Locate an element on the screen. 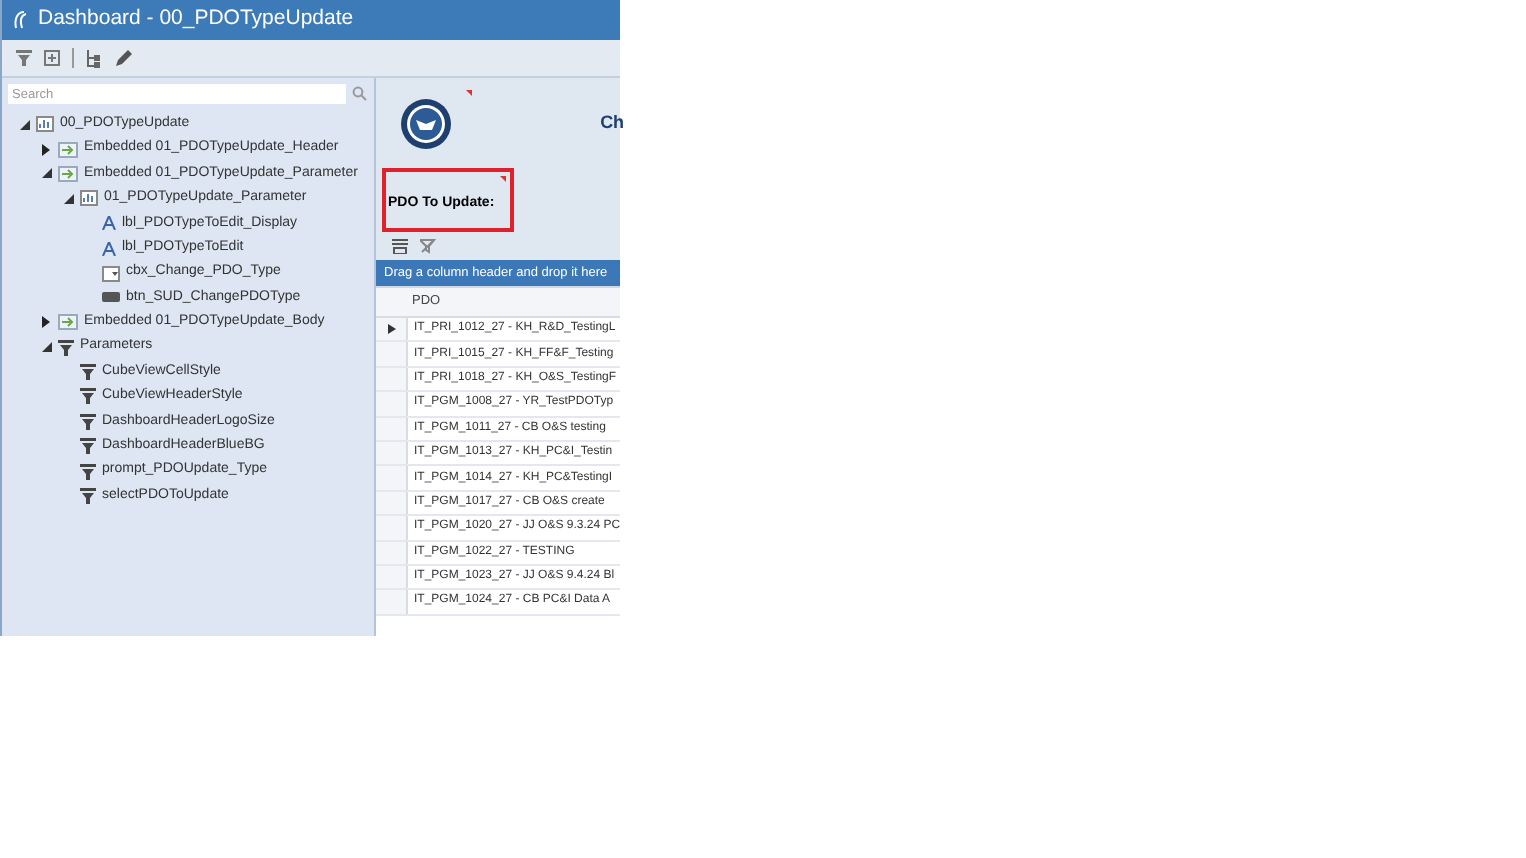 The width and height of the screenshot is (1526, 858). window-title: Dashboard - 00_PDOTypeUpdate is located at coordinates (196, 19).